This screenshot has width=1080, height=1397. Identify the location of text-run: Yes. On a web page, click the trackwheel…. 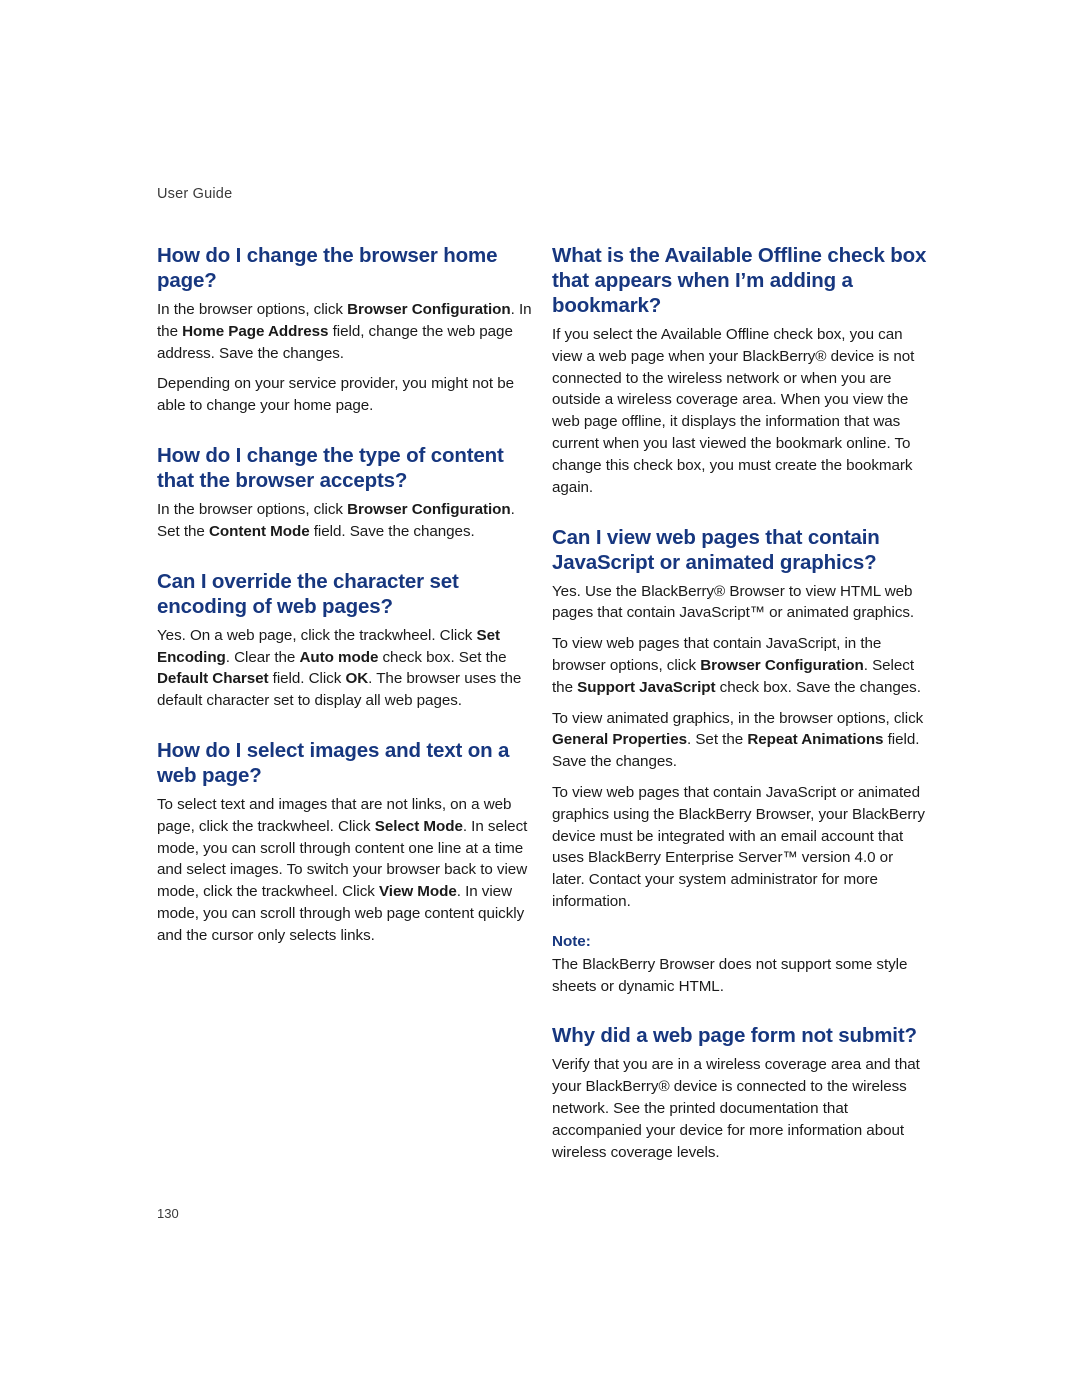
(317, 635).